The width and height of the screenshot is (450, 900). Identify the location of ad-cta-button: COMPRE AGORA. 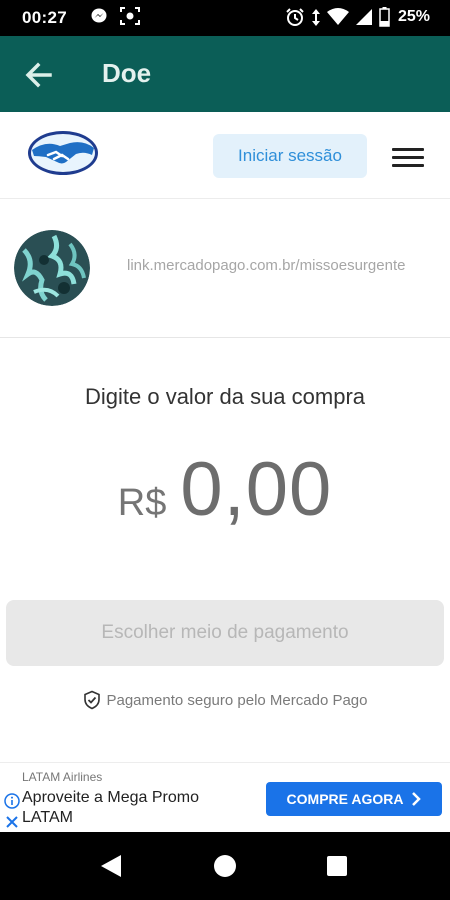
(354, 799).